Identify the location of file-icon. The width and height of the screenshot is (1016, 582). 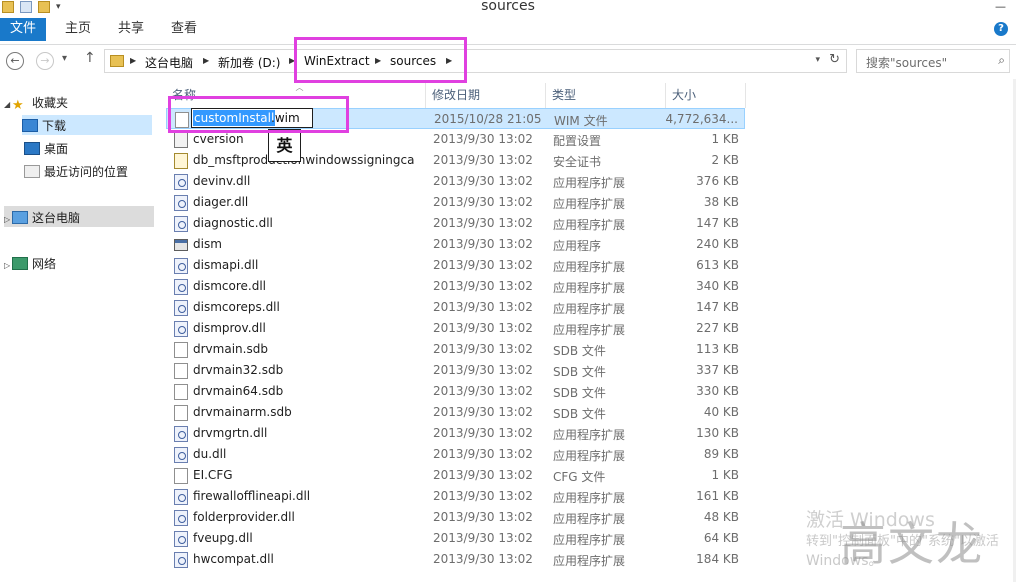
(181, 413).